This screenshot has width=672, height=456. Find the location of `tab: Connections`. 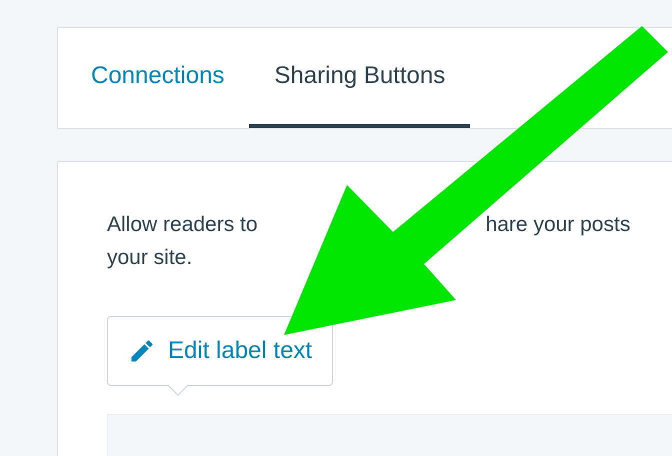

tab: Connections is located at coordinates (158, 78).